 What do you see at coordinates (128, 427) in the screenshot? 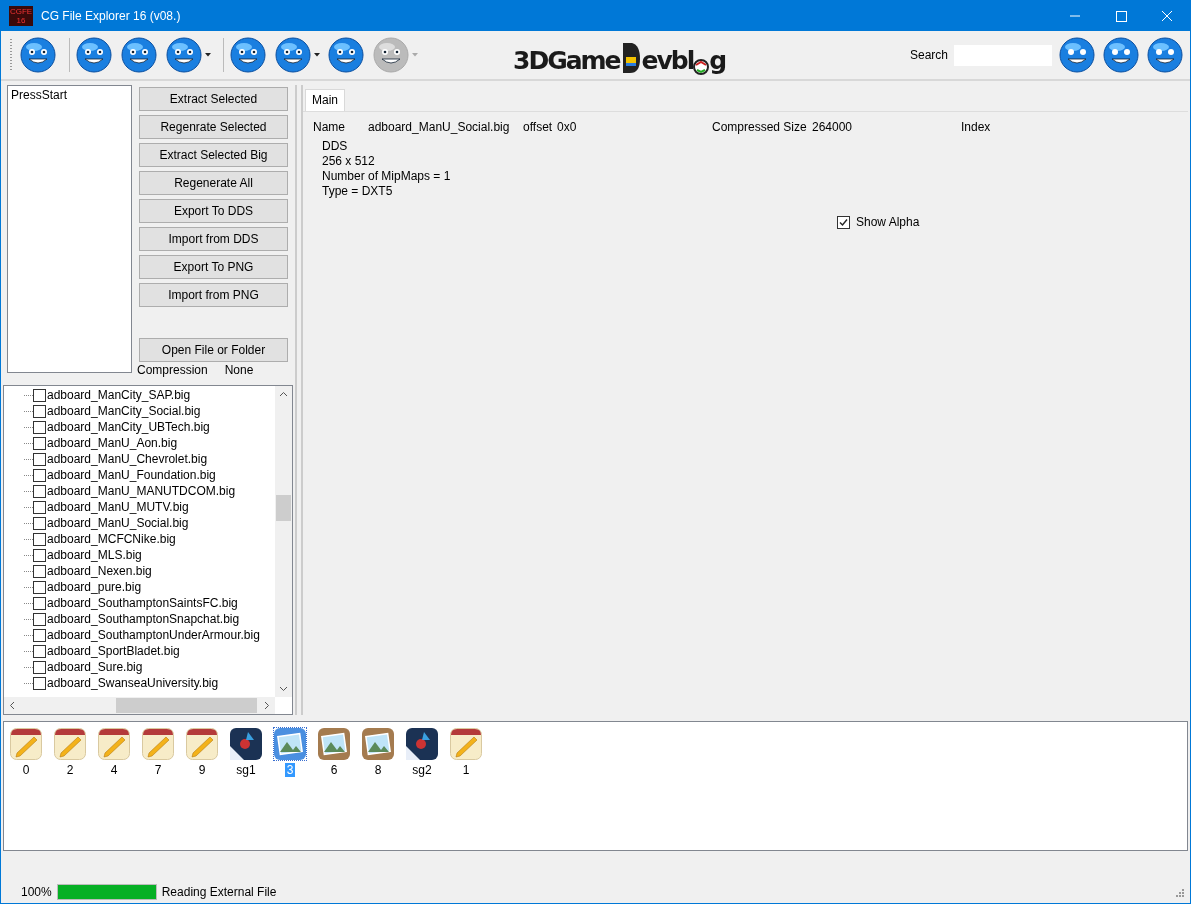
I see `tree-item: adboard_ManCity_UBTech.big` at bounding box center [128, 427].